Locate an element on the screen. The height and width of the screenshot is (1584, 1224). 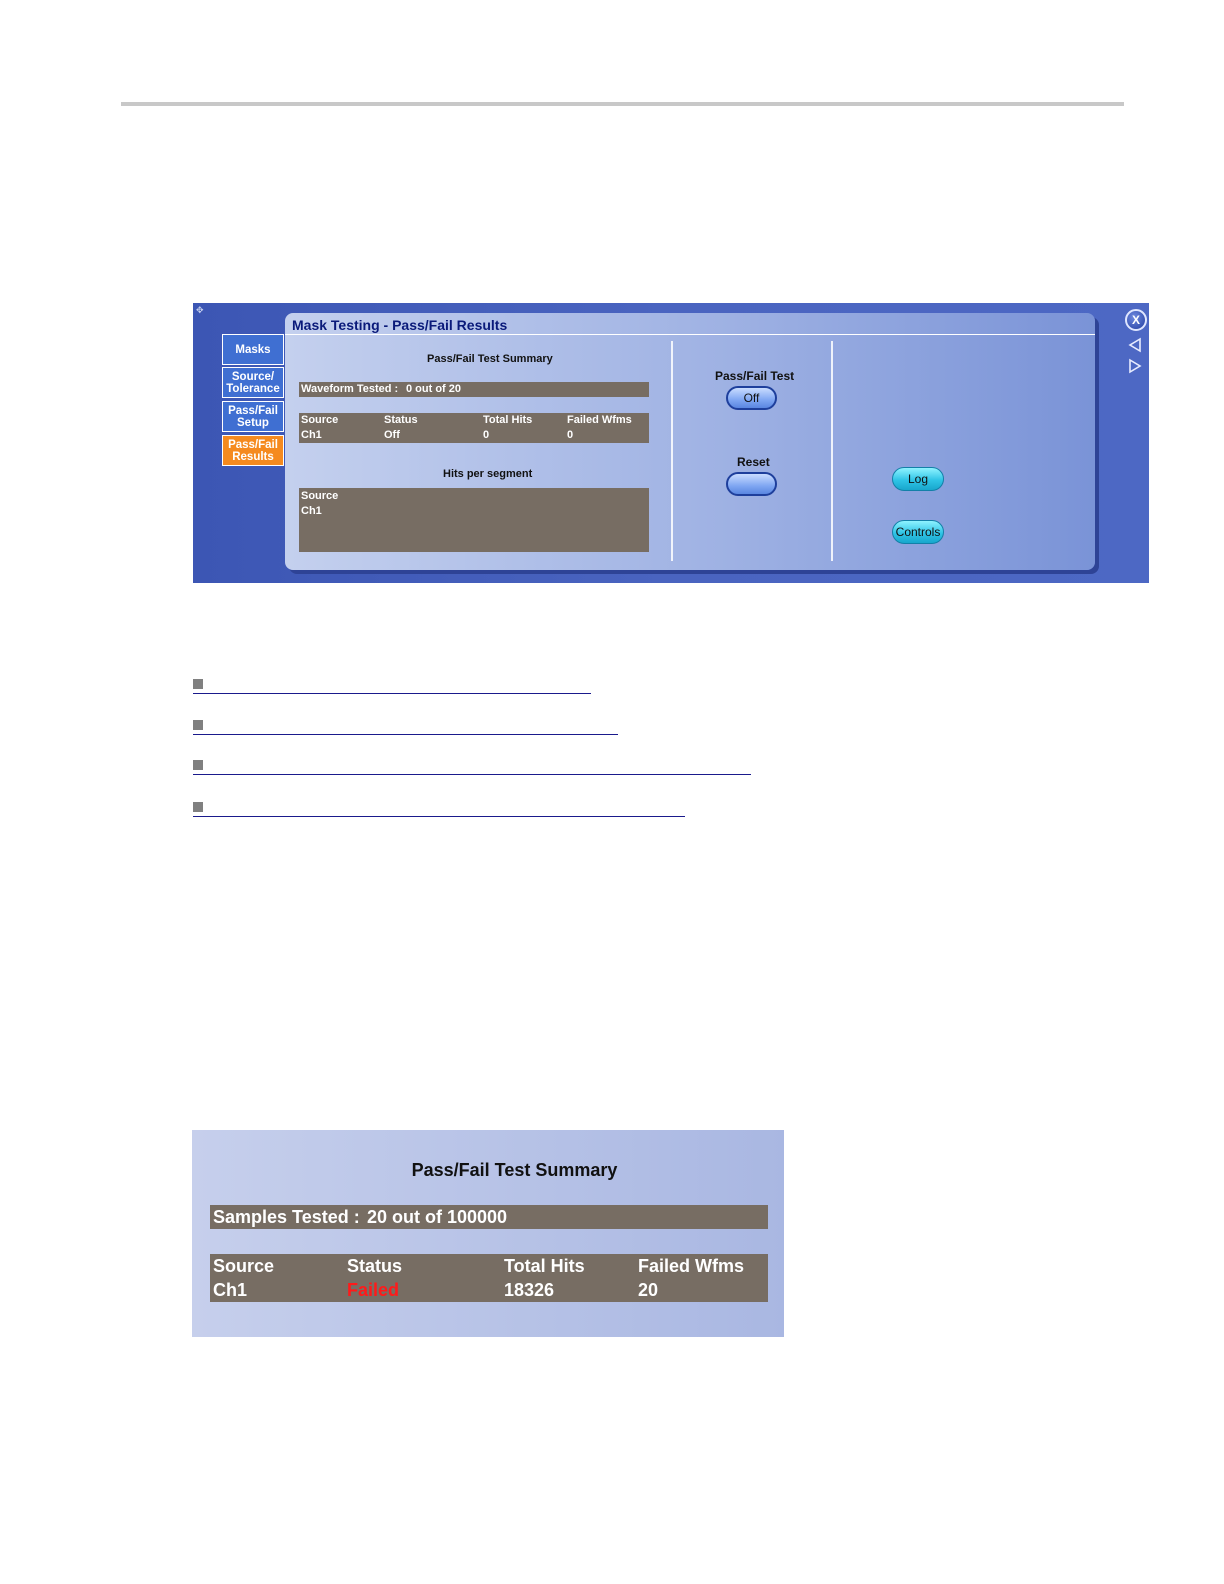
tab-label: Masks is located at coordinates (253, 349).